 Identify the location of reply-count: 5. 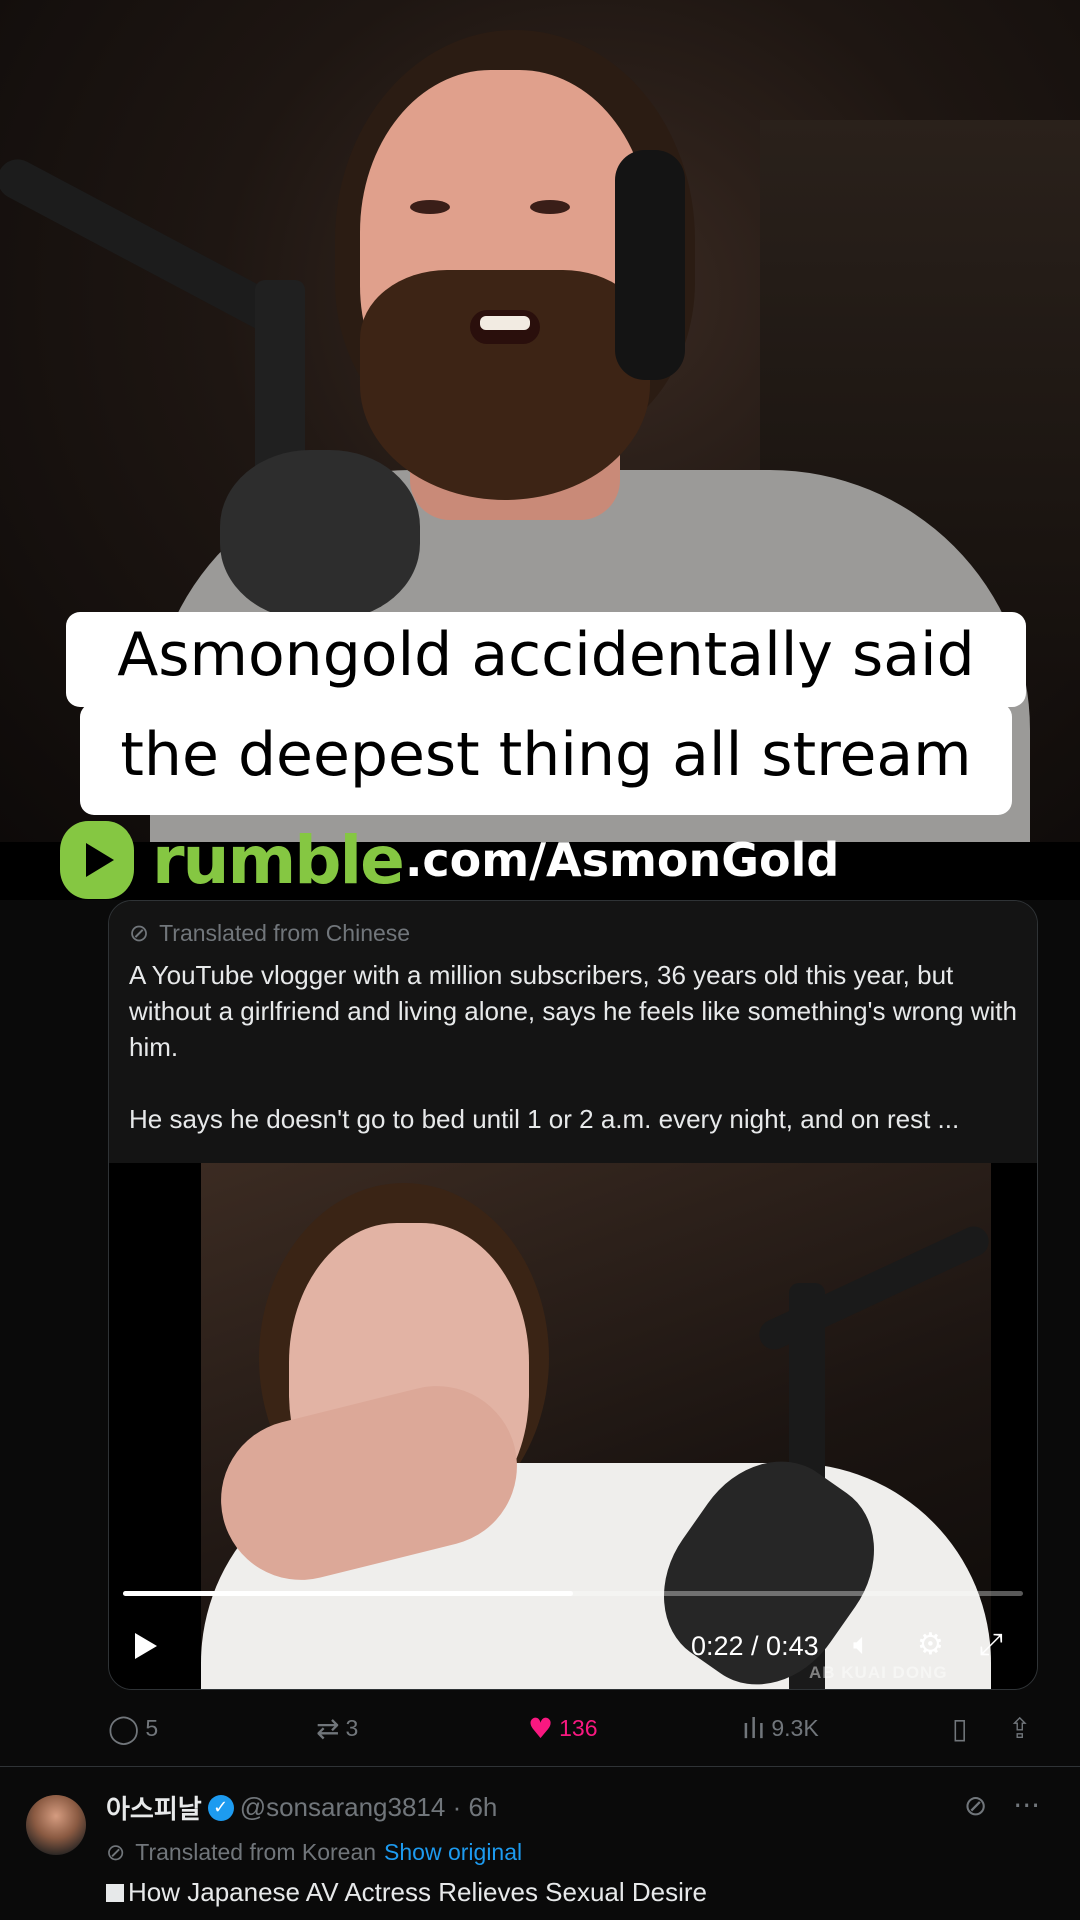
(152, 1728).